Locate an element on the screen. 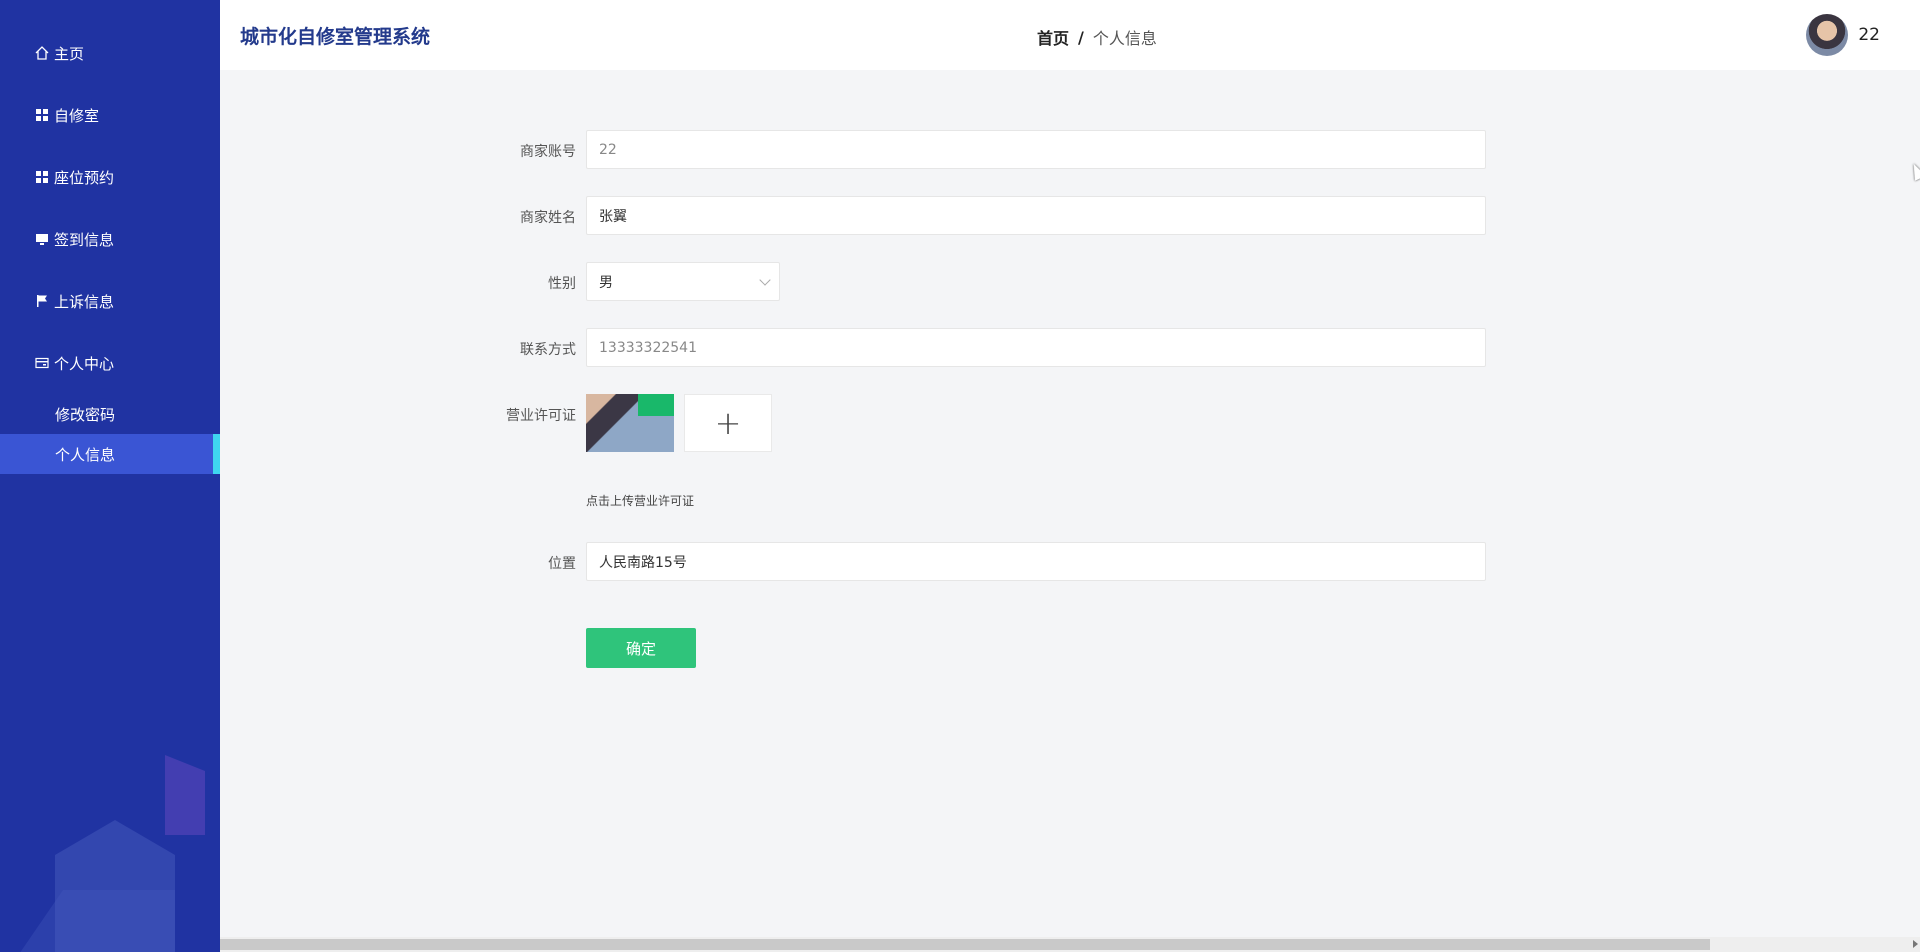 The height and width of the screenshot is (952, 1920). sidebar-item-appeal: 上诉信息 is located at coordinates (110, 301).